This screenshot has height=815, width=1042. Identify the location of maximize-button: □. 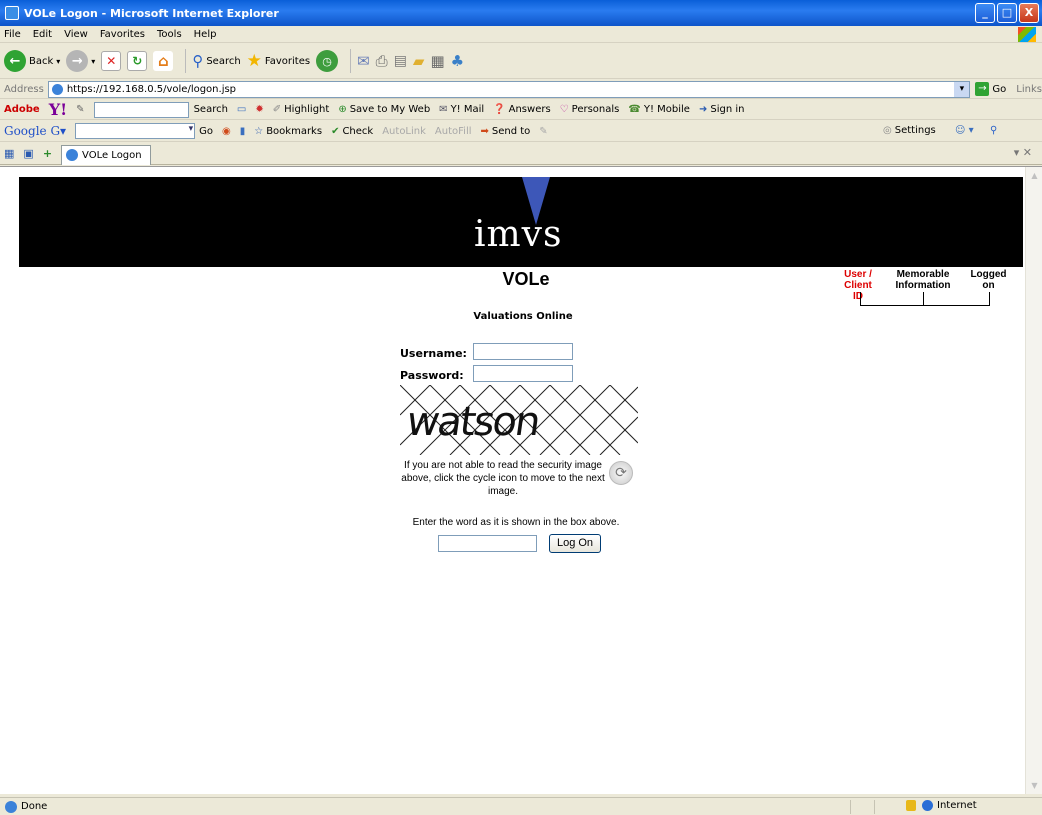
(1007, 13).